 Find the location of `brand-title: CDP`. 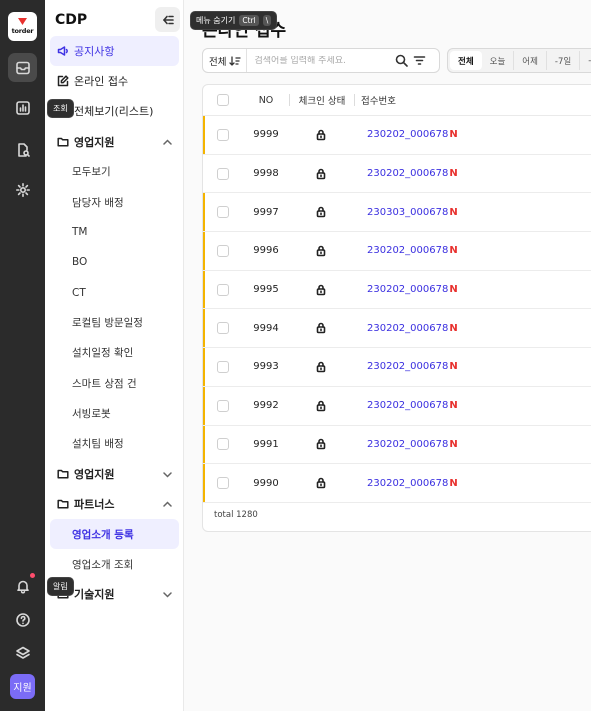

brand-title: CDP is located at coordinates (71, 20).